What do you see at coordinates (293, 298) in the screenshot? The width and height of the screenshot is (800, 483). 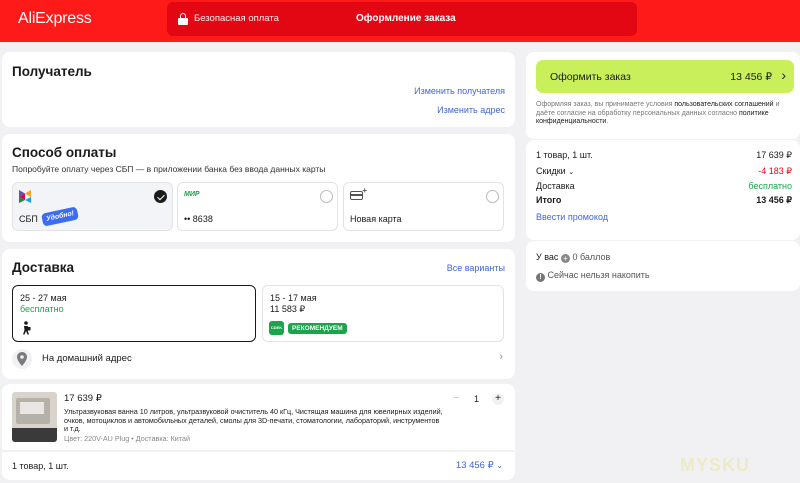 I see `delivery-dates: 15 - 17 мая` at bounding box center [293, 298].